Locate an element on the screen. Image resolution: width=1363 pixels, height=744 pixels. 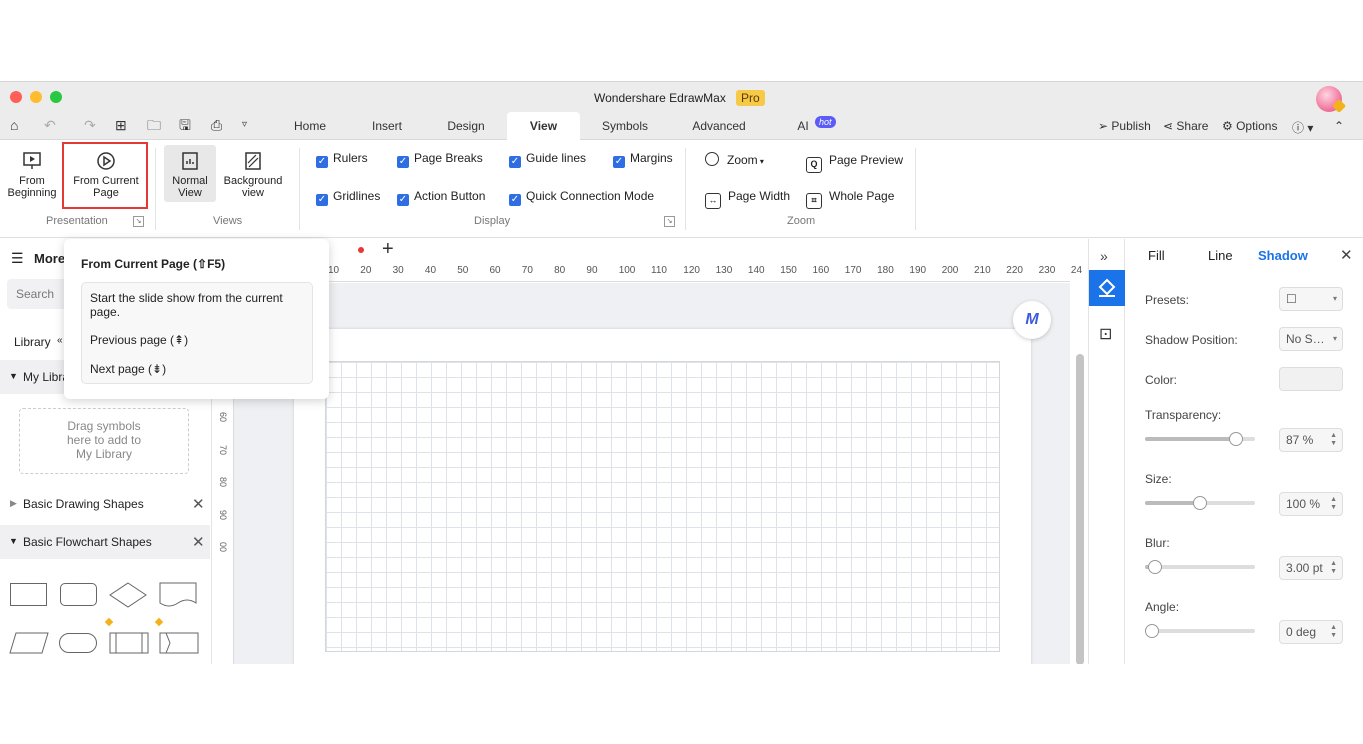
ruler-tick-label: 40 is located at coordinates (430, 270).